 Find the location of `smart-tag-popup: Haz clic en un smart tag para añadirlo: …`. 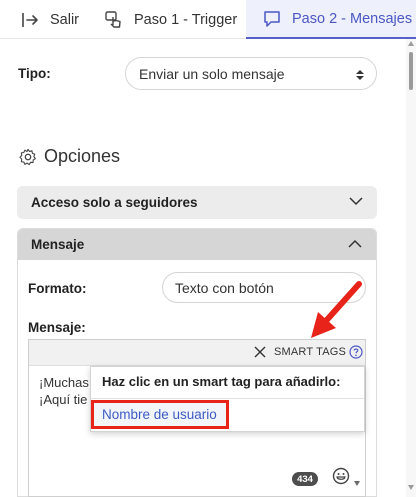

smart-tag-popup: Haz clic en un smart tag para añadirlo: … is located at coordinates (227, 399).